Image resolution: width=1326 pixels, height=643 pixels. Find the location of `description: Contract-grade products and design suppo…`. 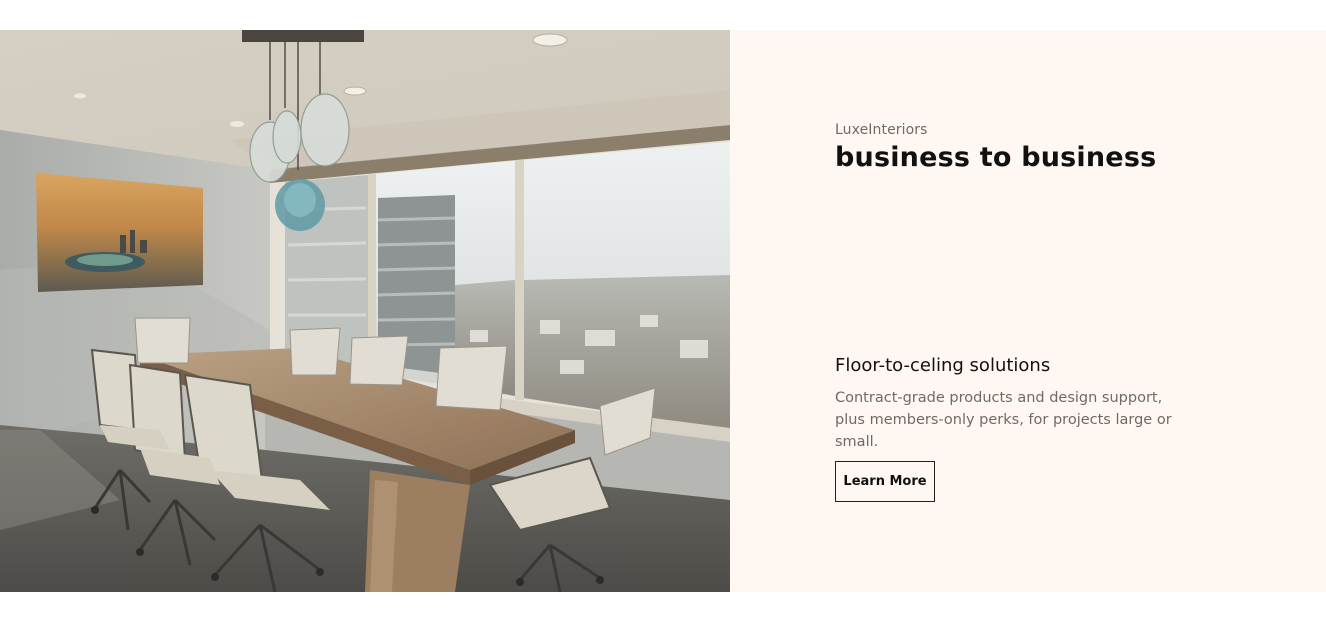

description: Contract-grade products and design suppo… is located at coordinates (1003, 420).